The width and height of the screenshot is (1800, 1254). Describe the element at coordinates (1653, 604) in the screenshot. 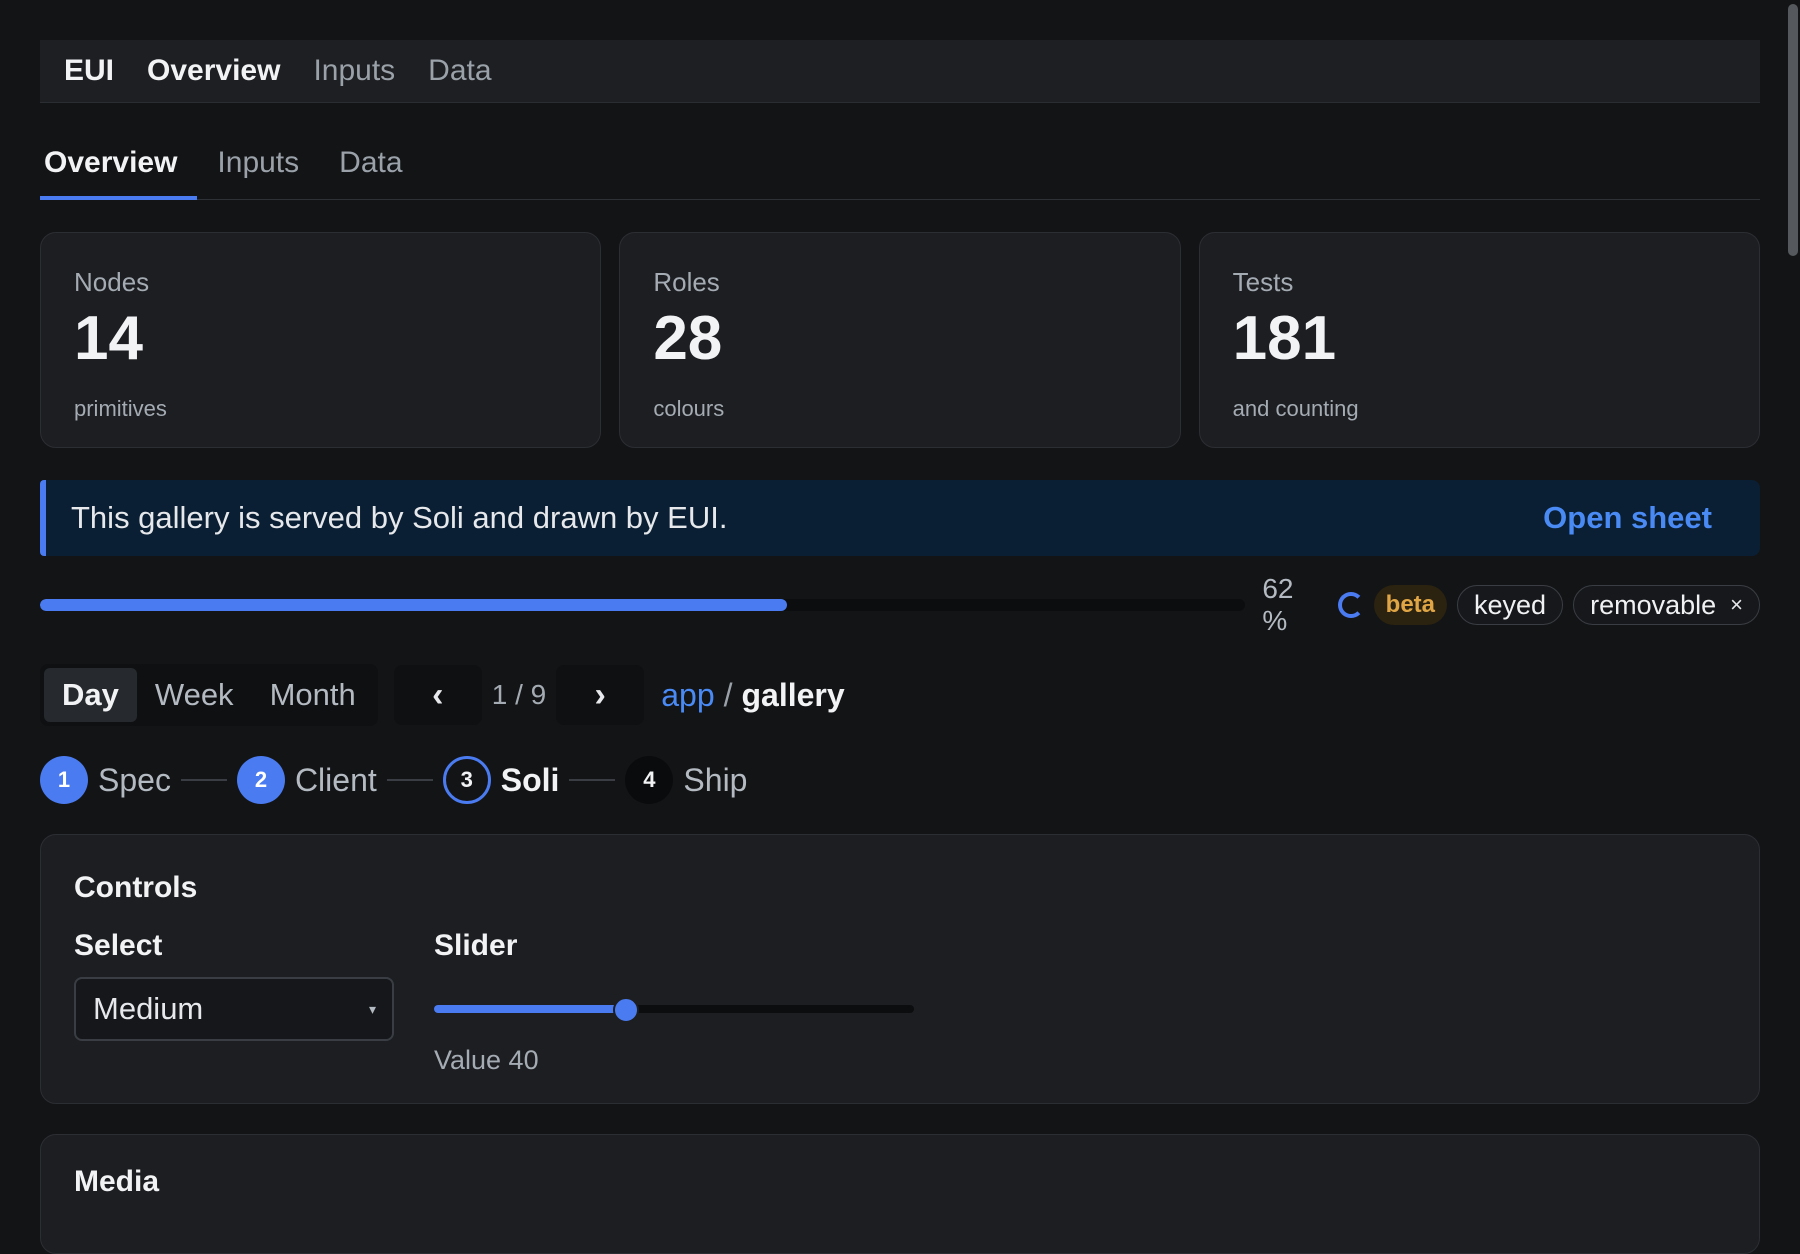

I see `removable-chip-label: removable` at that location.